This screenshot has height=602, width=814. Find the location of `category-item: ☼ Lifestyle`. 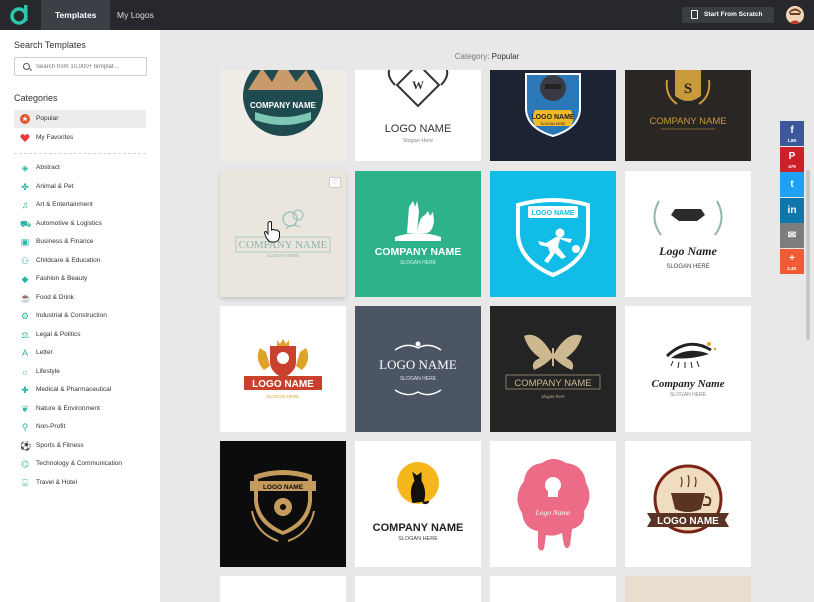

category-item: ☼ Lifestyle is located at coordinates (80, 372).